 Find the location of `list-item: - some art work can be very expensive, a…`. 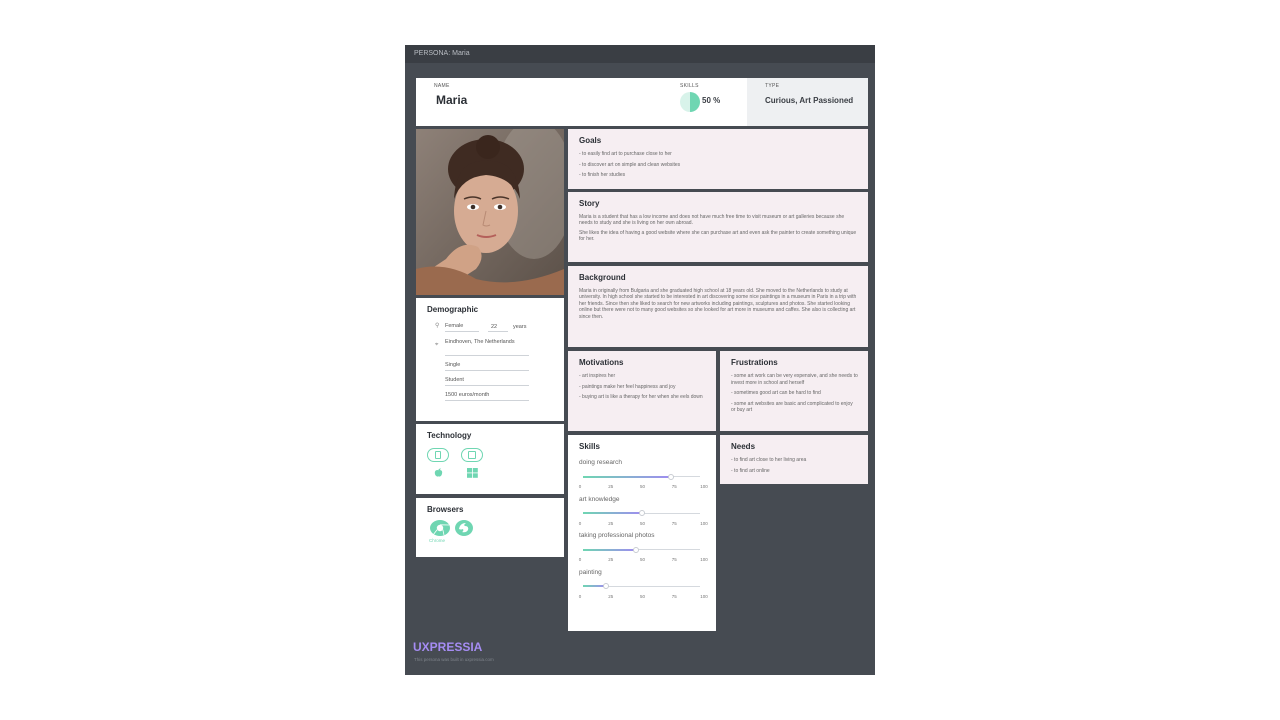

list-item: - some art work can be very expensive, a… is located at coordinates (794, 379).